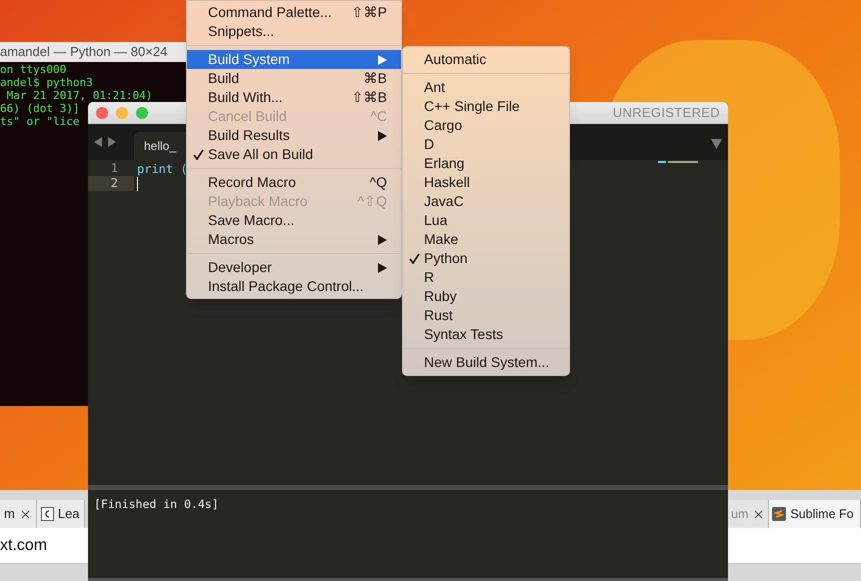  What do you see at coordinates (162, 169) in the screenshot?
I see `code-line: print (` at bounding box center [162, 169].